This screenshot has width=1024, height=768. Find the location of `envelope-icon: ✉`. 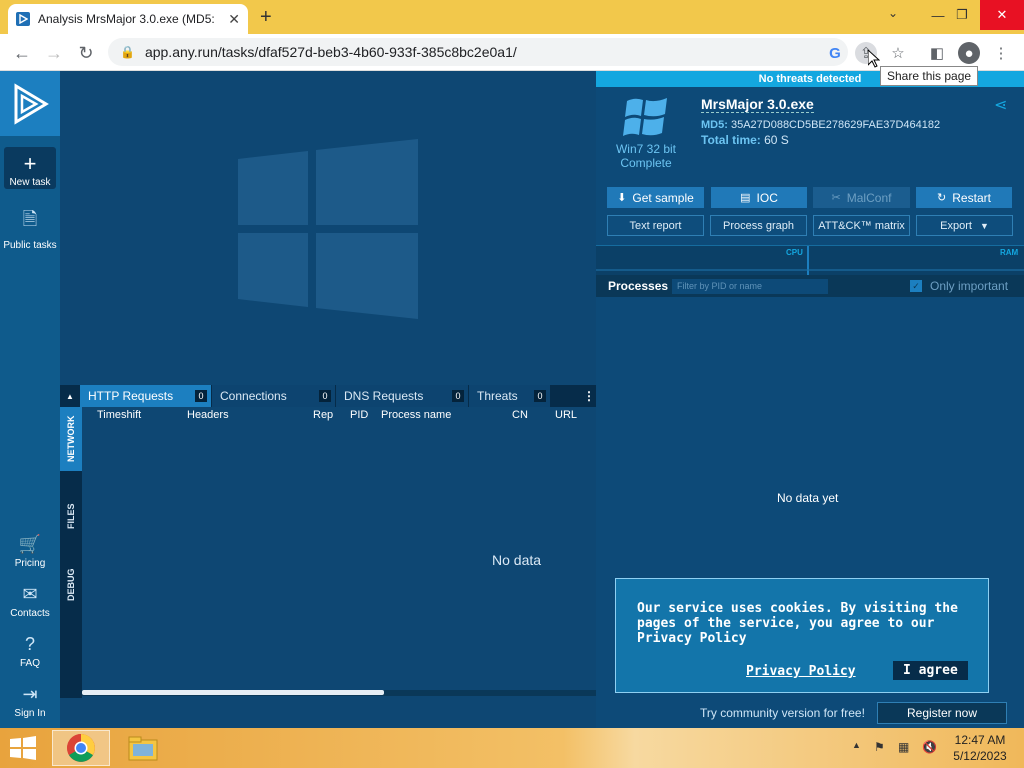

envelope-icon: ✉ is located at coordinates (30, 594).